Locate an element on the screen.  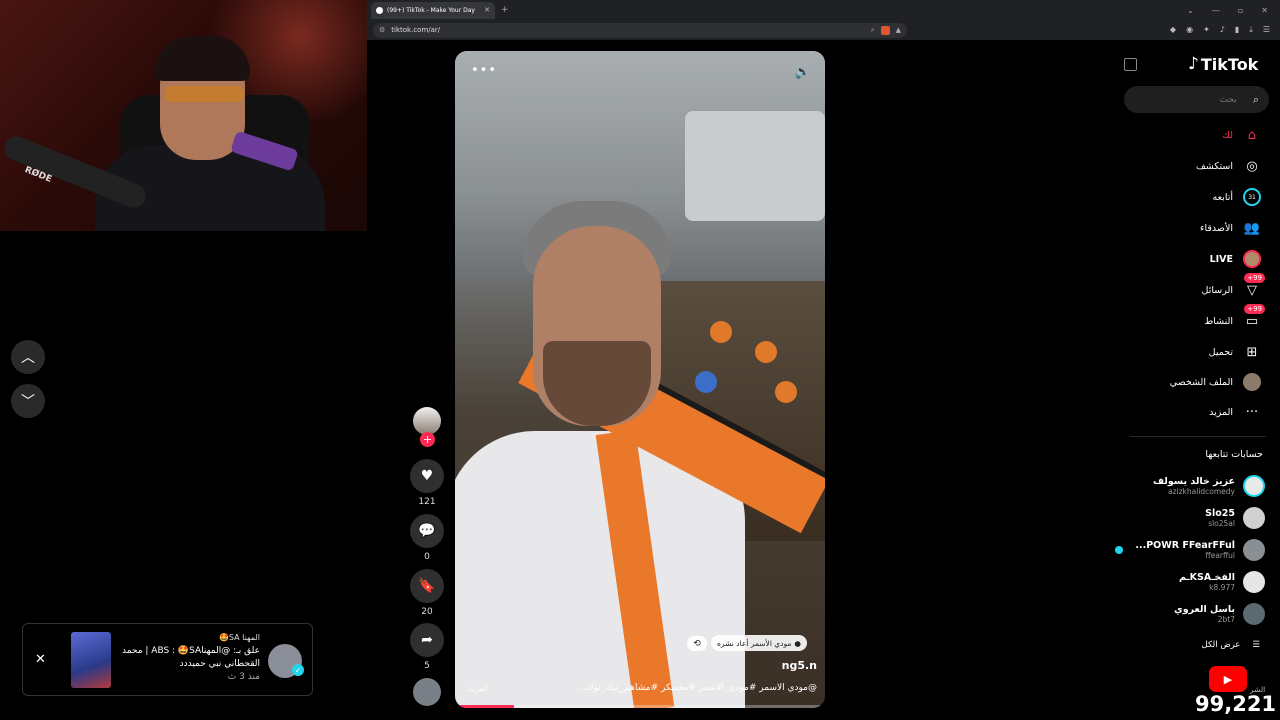
compass-icon: ◎ is located at coordinates (1252, 166).